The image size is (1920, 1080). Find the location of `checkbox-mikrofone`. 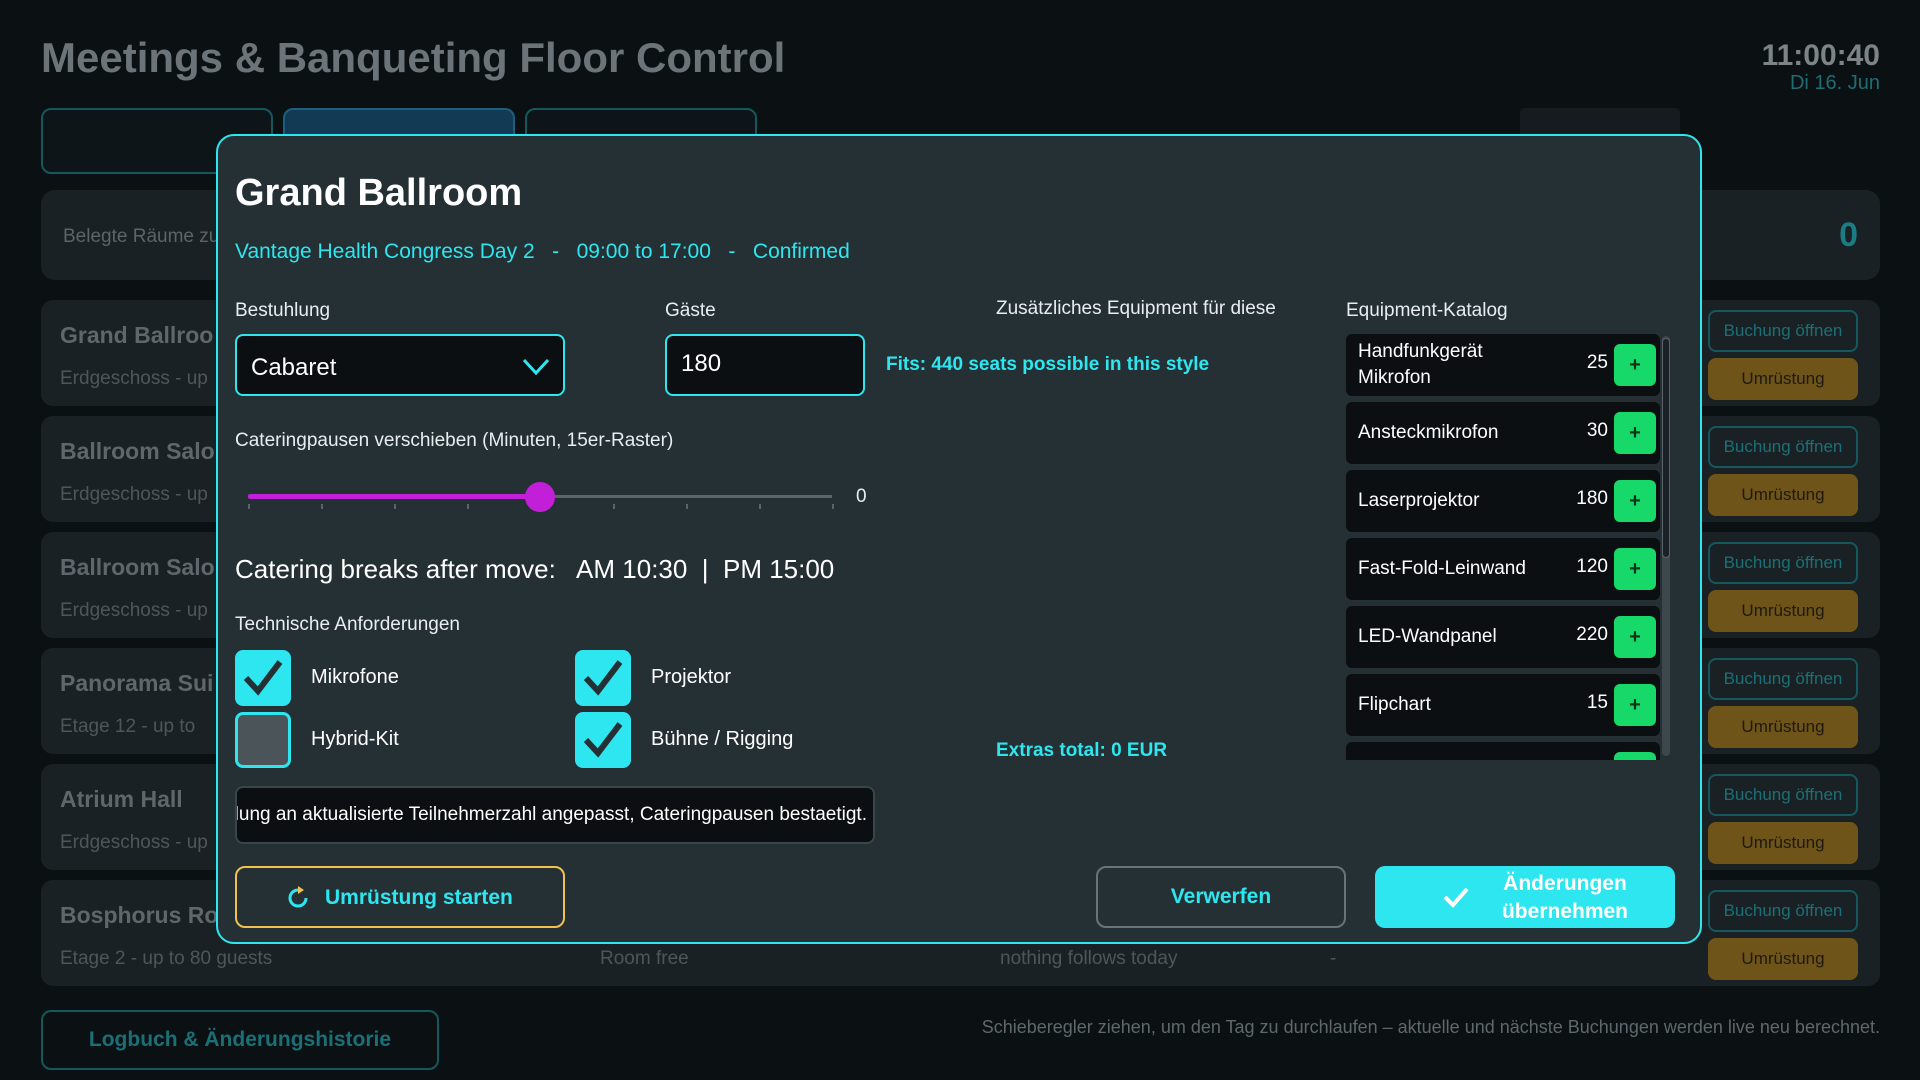

checkbox-mikrofone is located at coordinates (263, 678).